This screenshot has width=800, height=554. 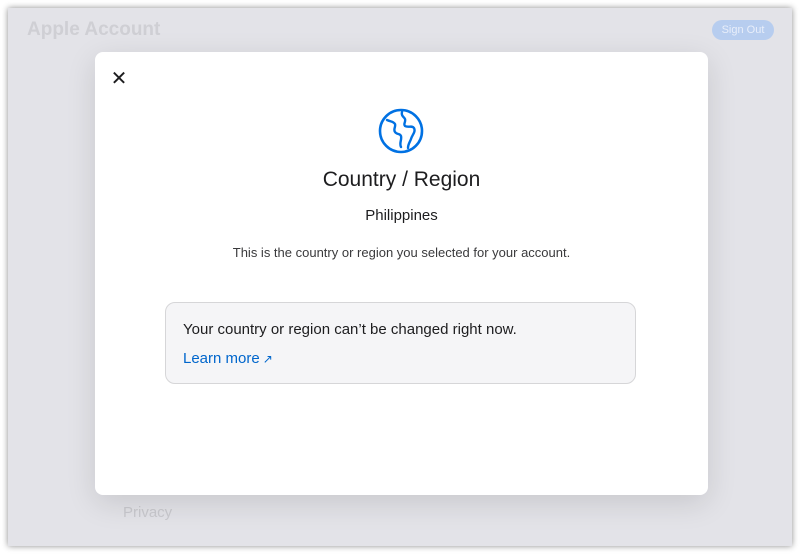 I want to click on globe-icon, so click(x=401, y=131).